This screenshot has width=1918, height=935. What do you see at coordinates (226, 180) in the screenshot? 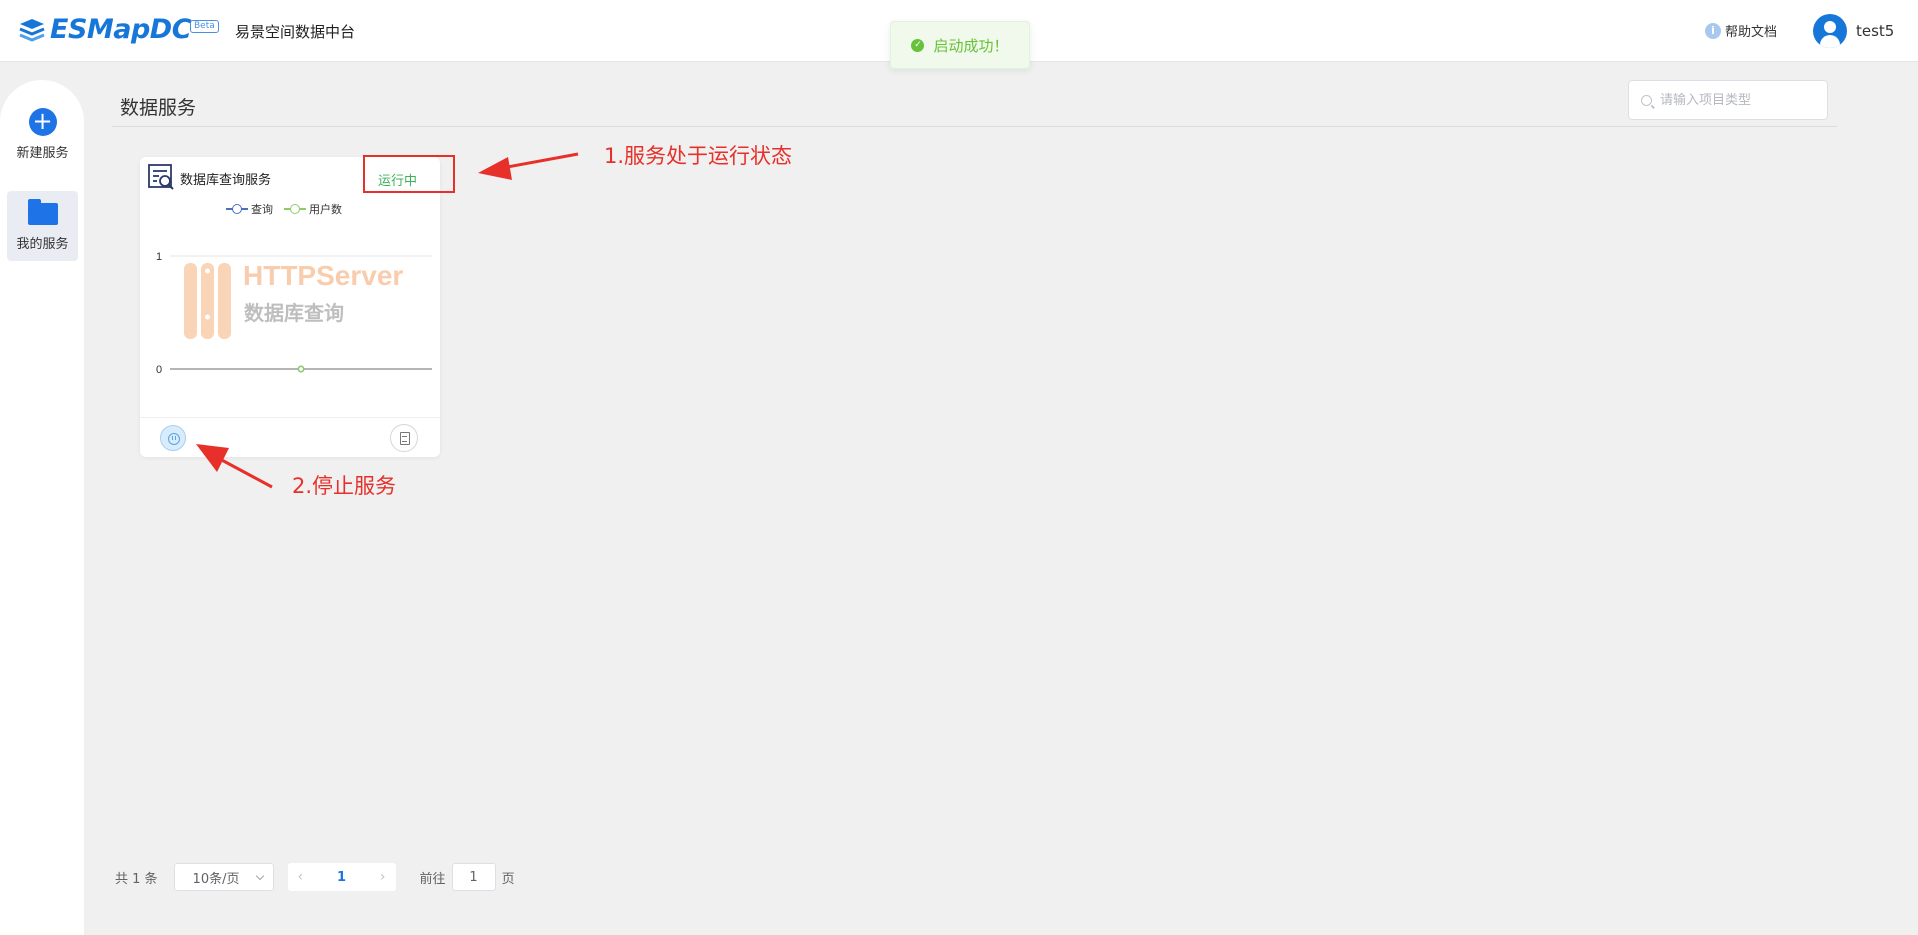
I see `card-title: 数据库查询服务` at bounding box center [226, 180].